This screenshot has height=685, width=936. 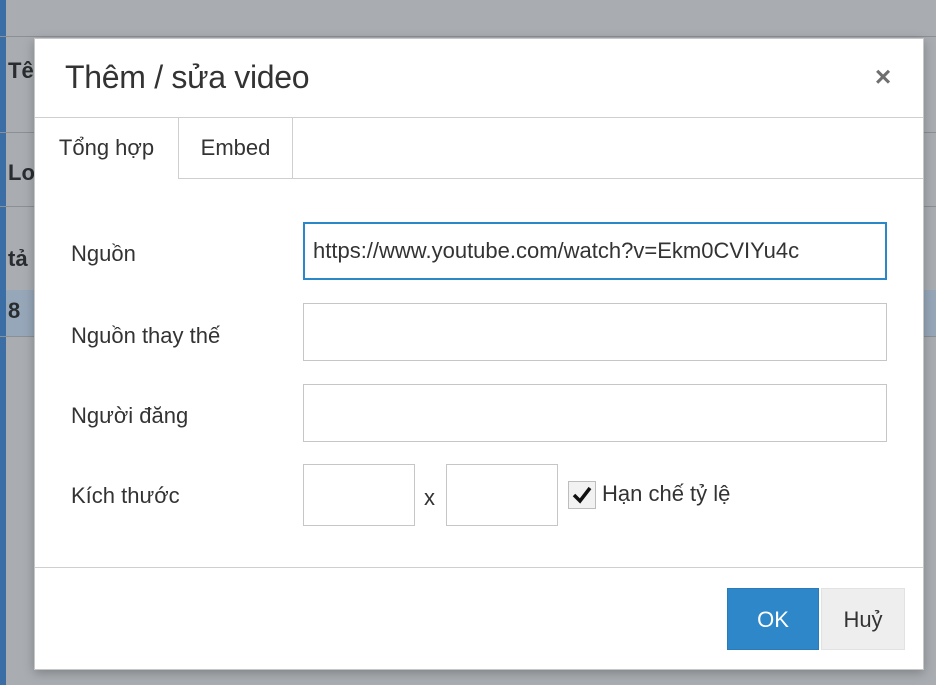 What do you see at coordinates (359, 495) in the screenshot?
I see `width-input` at bounding box center [359, 495].